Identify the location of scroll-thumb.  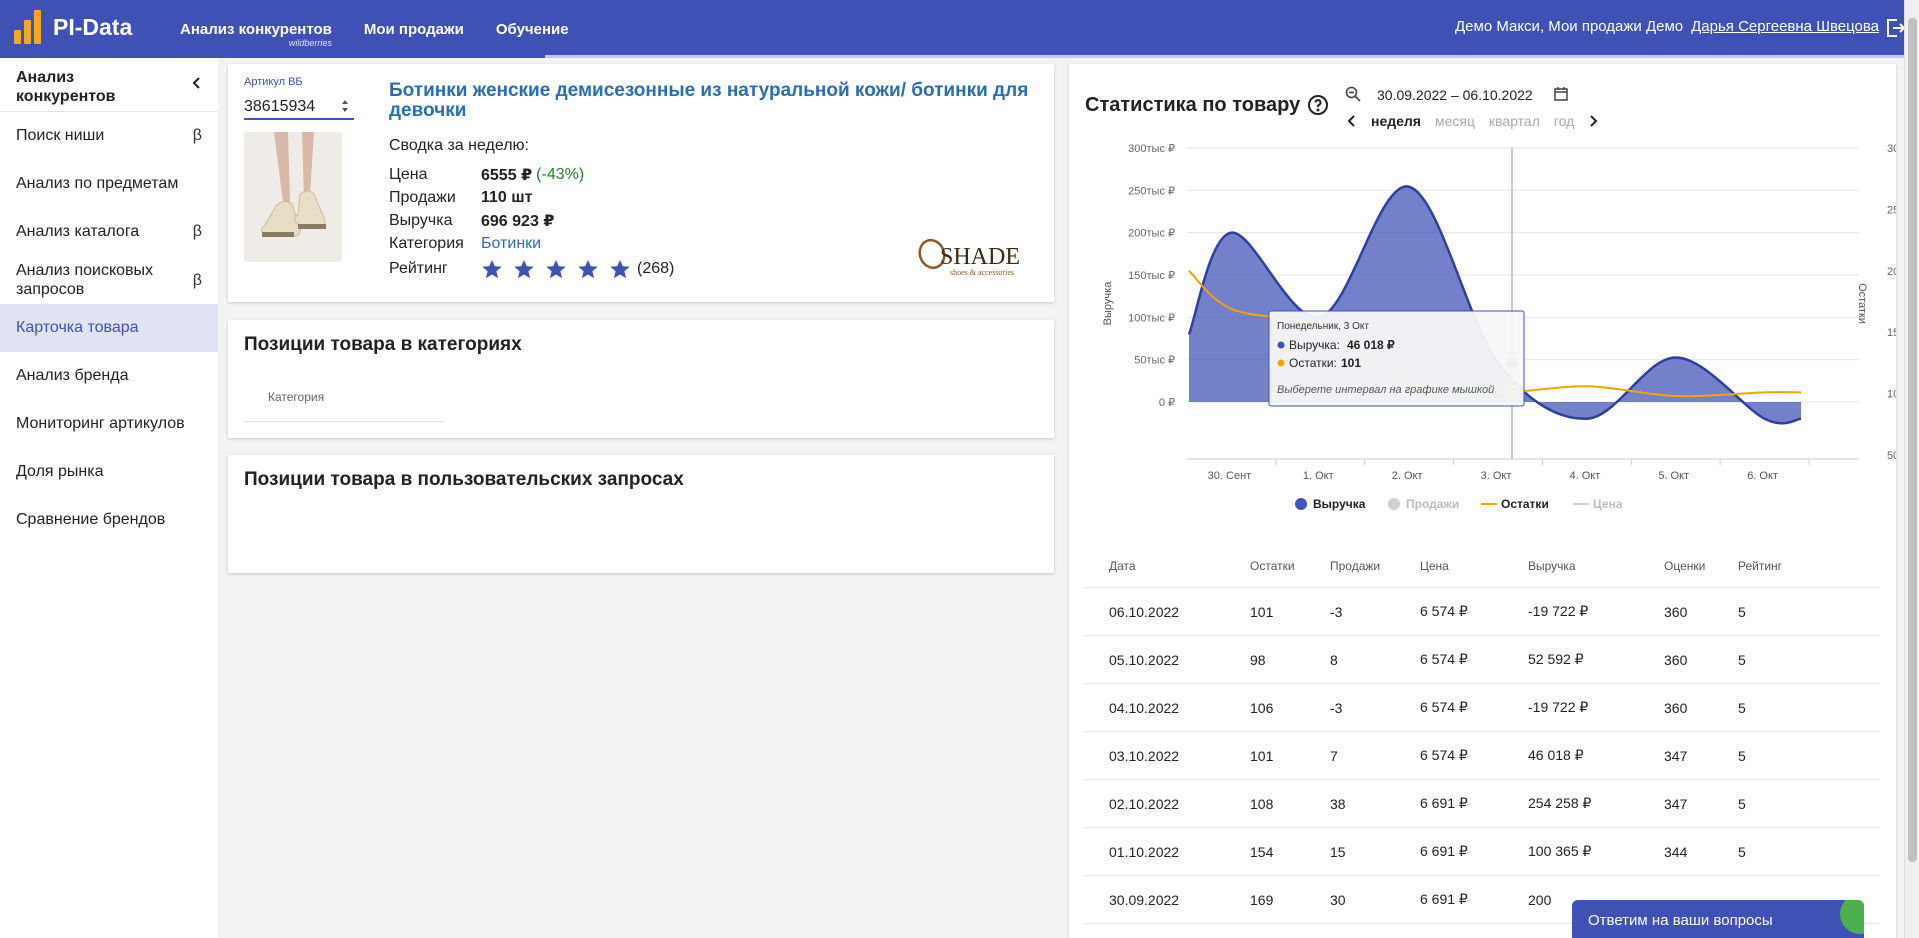
(1912, 440).